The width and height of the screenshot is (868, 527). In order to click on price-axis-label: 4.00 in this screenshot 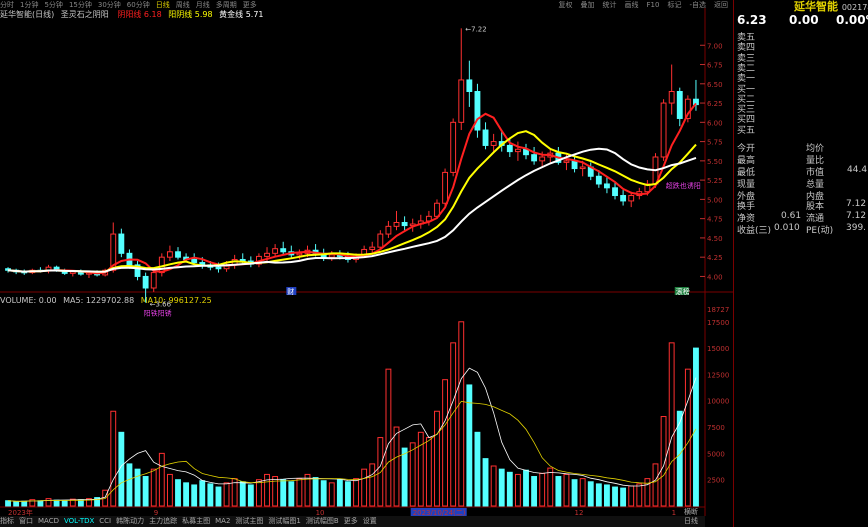, I will do `click(715, 277)`.